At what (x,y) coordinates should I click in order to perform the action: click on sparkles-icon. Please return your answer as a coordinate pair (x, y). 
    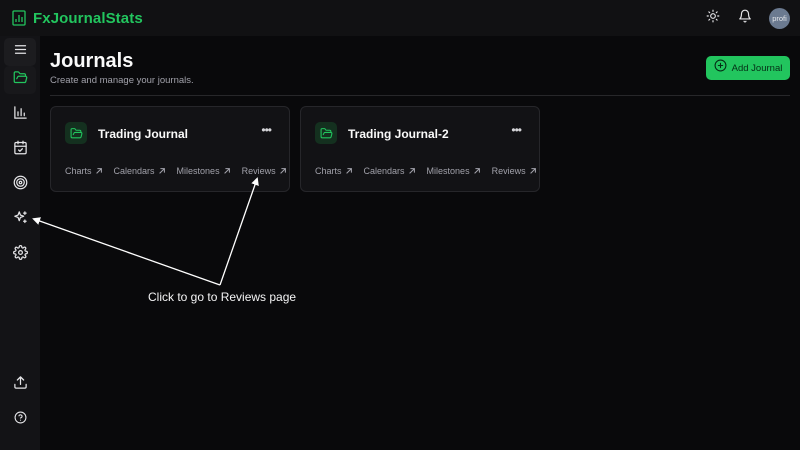
    Looking at the image, I should click on (20, 220).